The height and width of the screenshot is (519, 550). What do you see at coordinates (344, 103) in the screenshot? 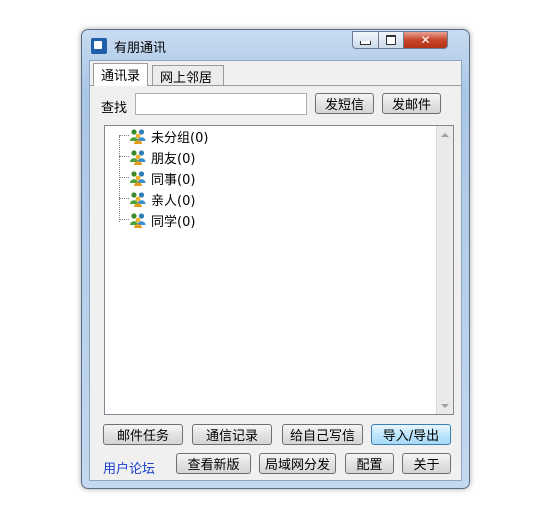
I see `send-sms-button: 发短信` at bounding box center [344, 103].